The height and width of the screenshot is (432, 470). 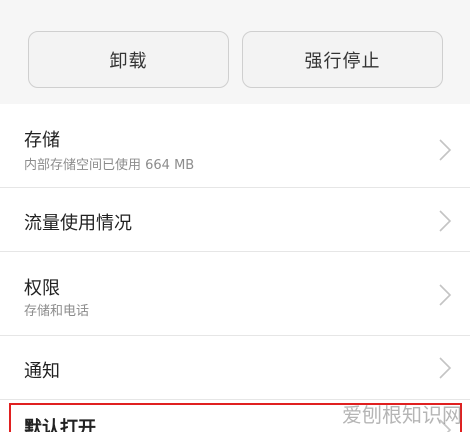 What do you see at coordinates (235, 368) in the screenshot?
I see `settings-row-notifications: 通知` at bounding box center [235, 368].